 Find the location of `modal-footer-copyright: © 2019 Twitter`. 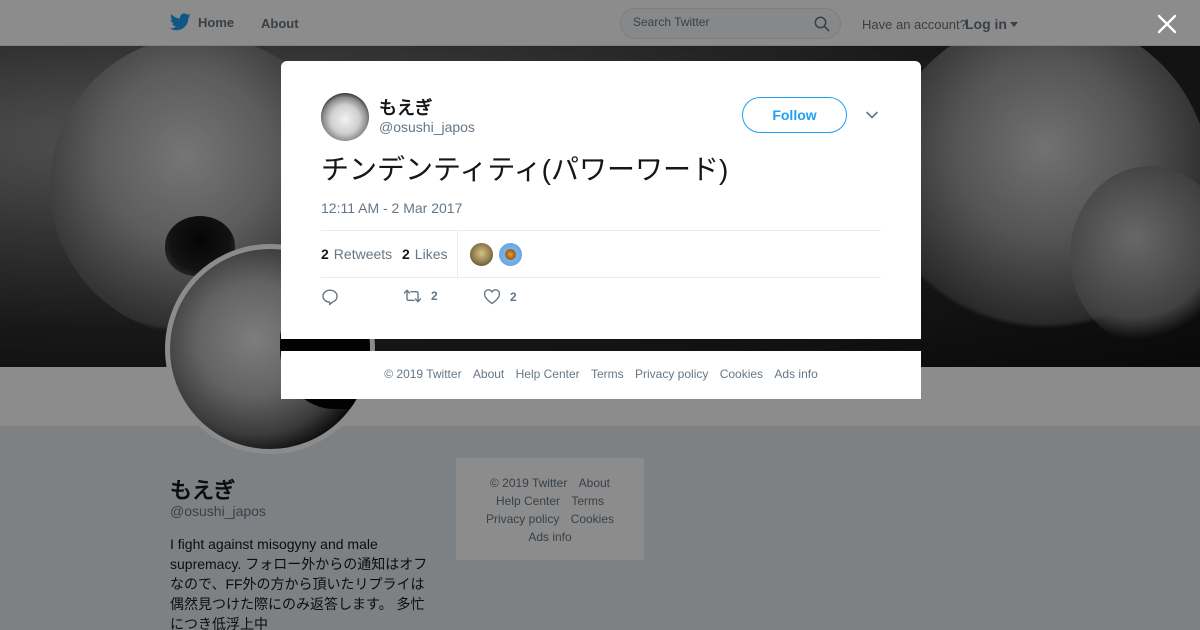

modal-footer-copyright: © 2019 Twitter is located at coordinates (423, 374).